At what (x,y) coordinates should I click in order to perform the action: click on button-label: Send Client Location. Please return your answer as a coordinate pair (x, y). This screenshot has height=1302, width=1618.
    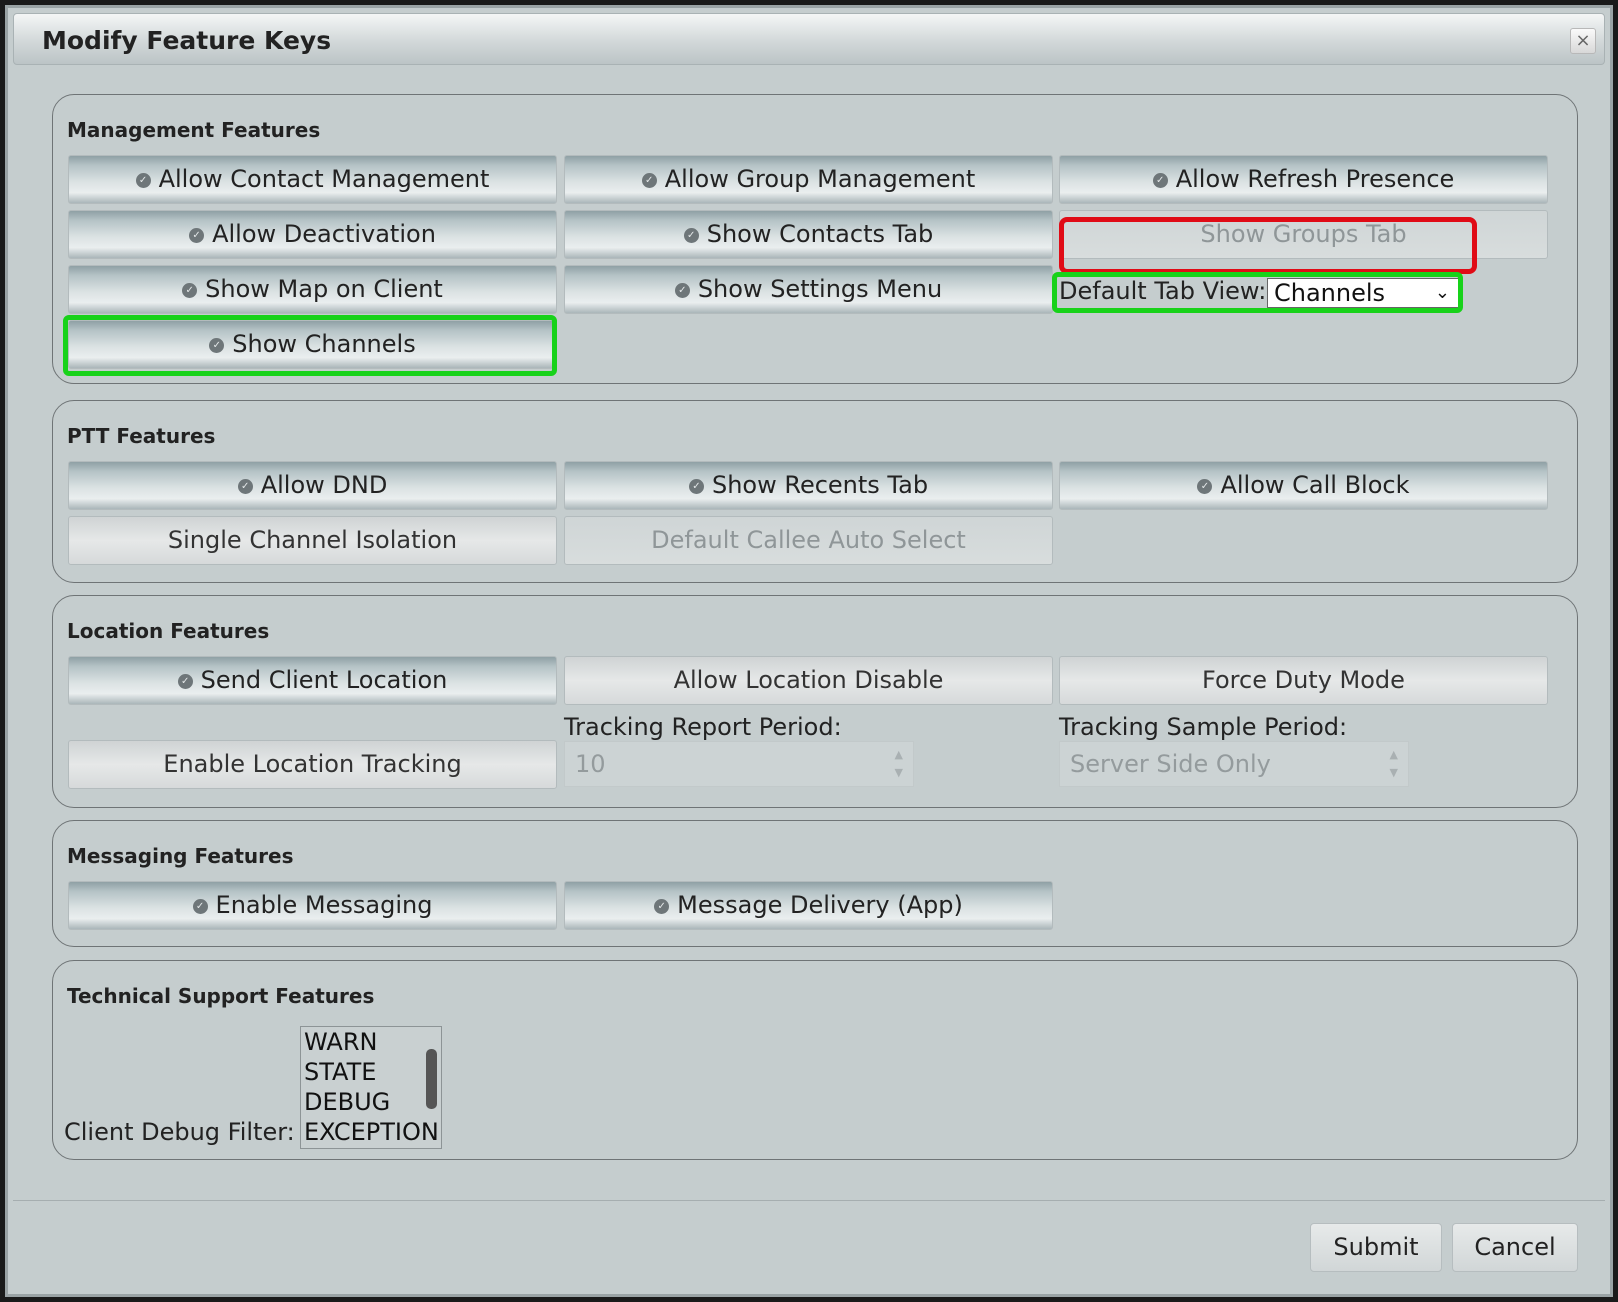
    Looking at the image, I should click on (324, 680).